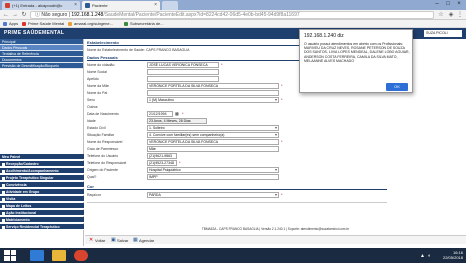 Image resolution: width=466 pixels, height=263 pixels. What do you see at coordinates (213, 170) in the screenshot?
I see `origem-paciente-select: Hospital Psiquiátrico` at bounding box center [213, 170].